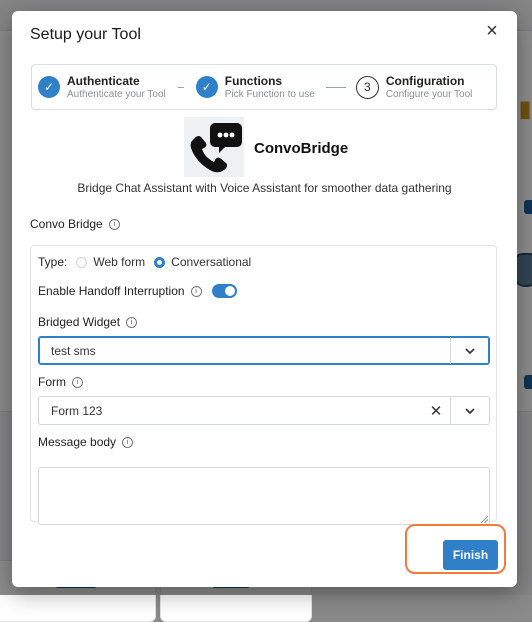 Image resolution: width=532 pixels, height=622 pixels. What do you see at coordinates (77, 442) in the screenshot?
I see `message-body-label: Message body` at bounding box center [77, 442].